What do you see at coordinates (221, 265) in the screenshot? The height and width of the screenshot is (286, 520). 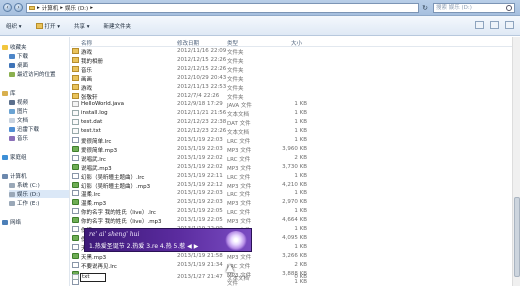 I see `file-row: 不要说再见.lrc 2013/1/19 21:34 LRC 文件 2 KB` at bounding box center [221, 265].